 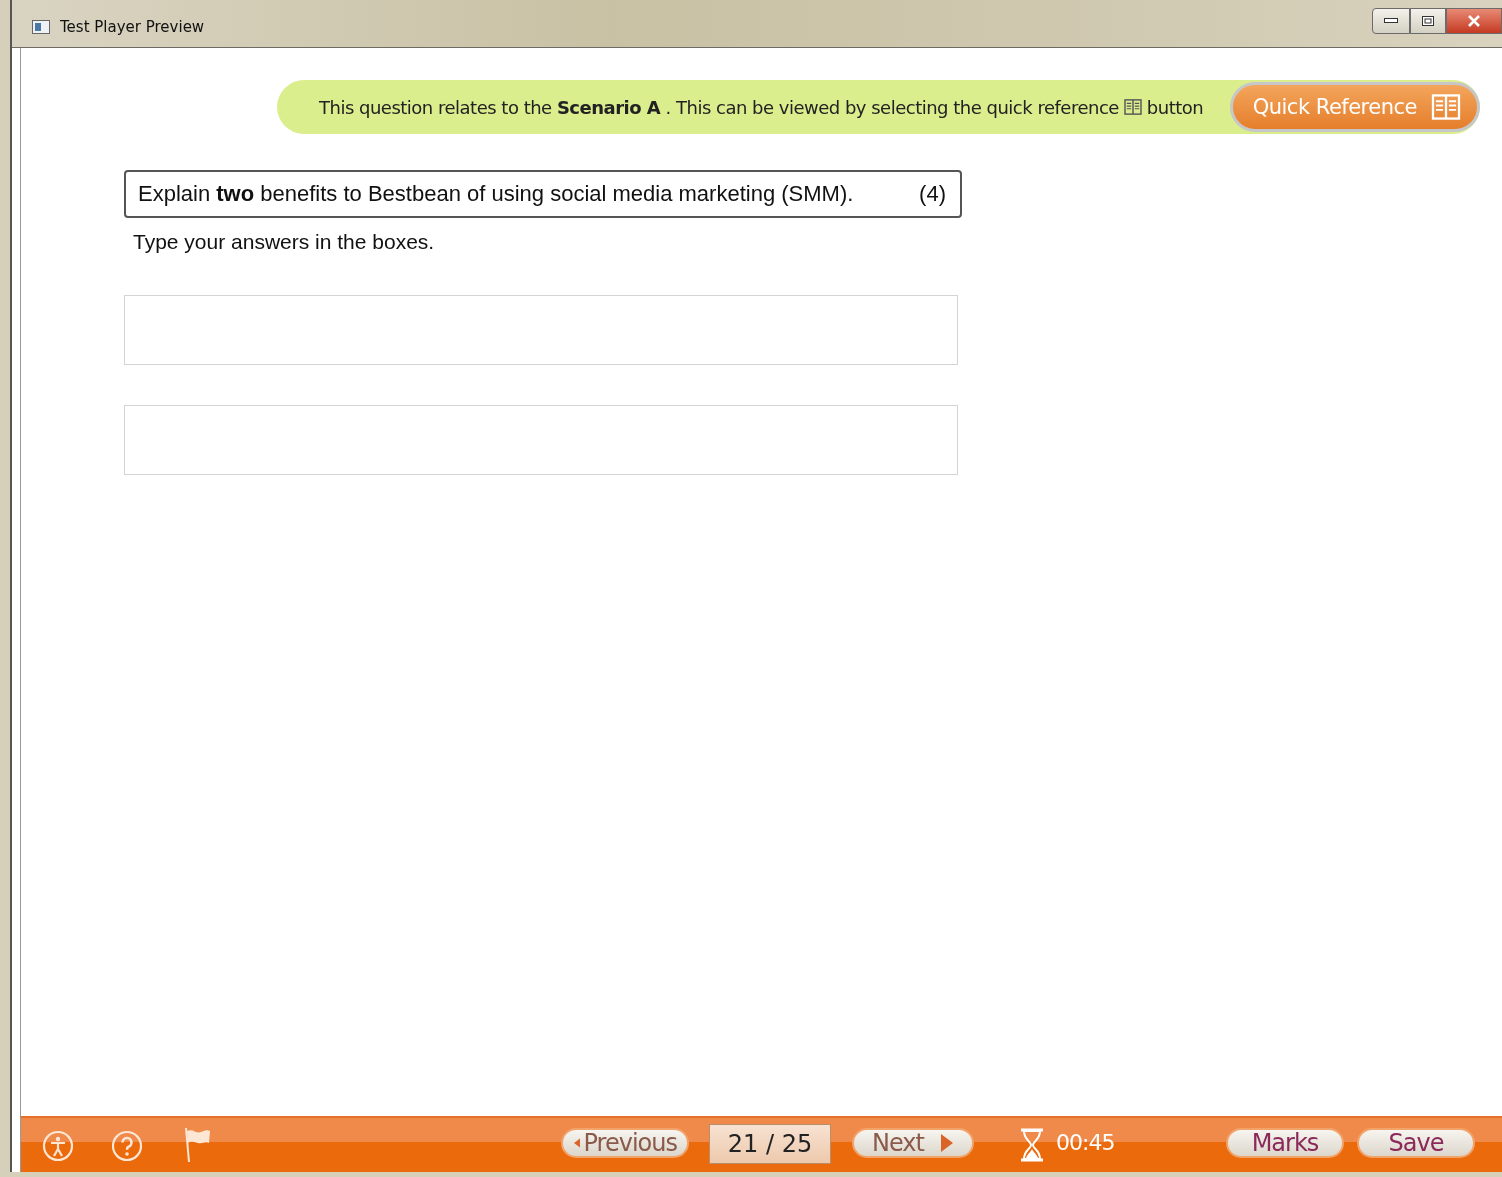 I want to click on question-text: Explain two benefits to Bestbean of using social media marketing (SMM)., so click(x=496, y=194).